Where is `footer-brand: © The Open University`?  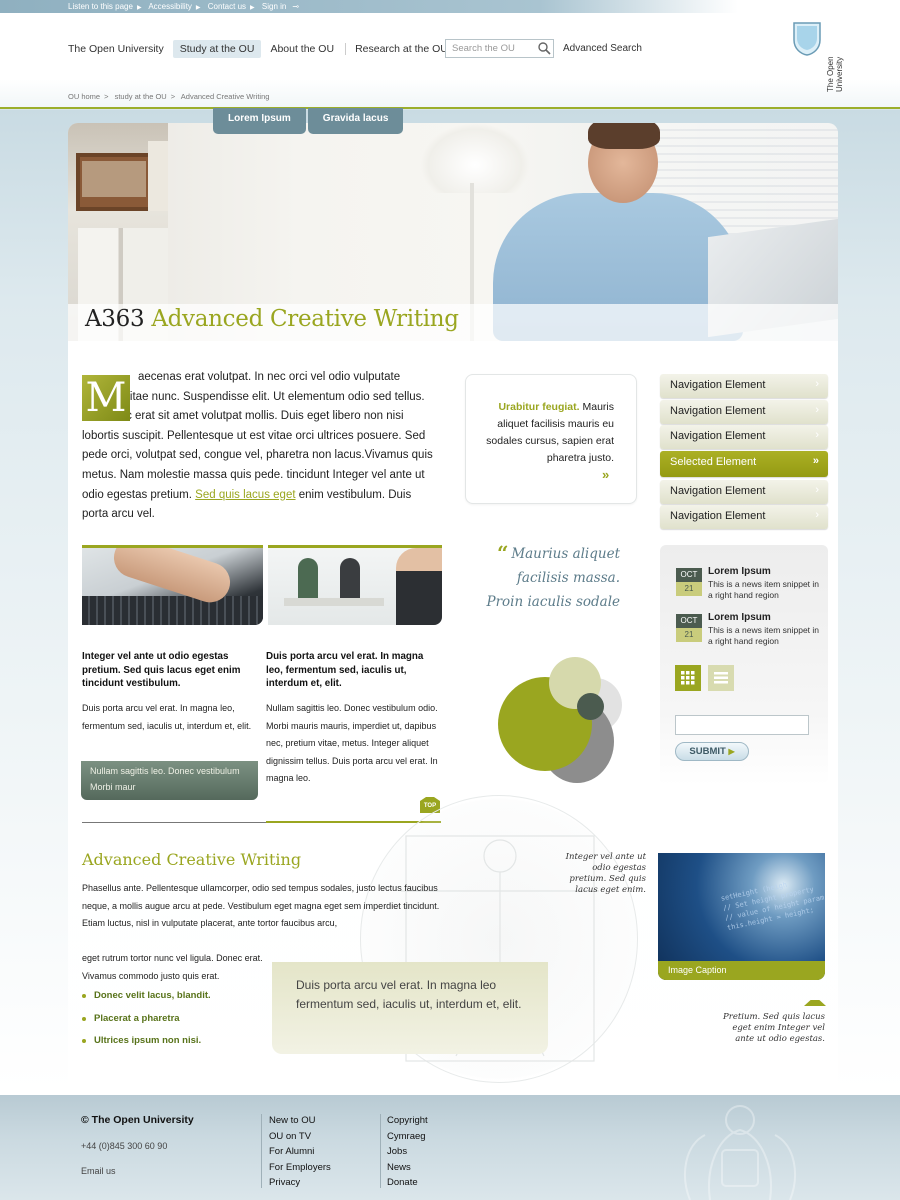
footer-brand: © The Open University is located at coordinates (137, 1120).